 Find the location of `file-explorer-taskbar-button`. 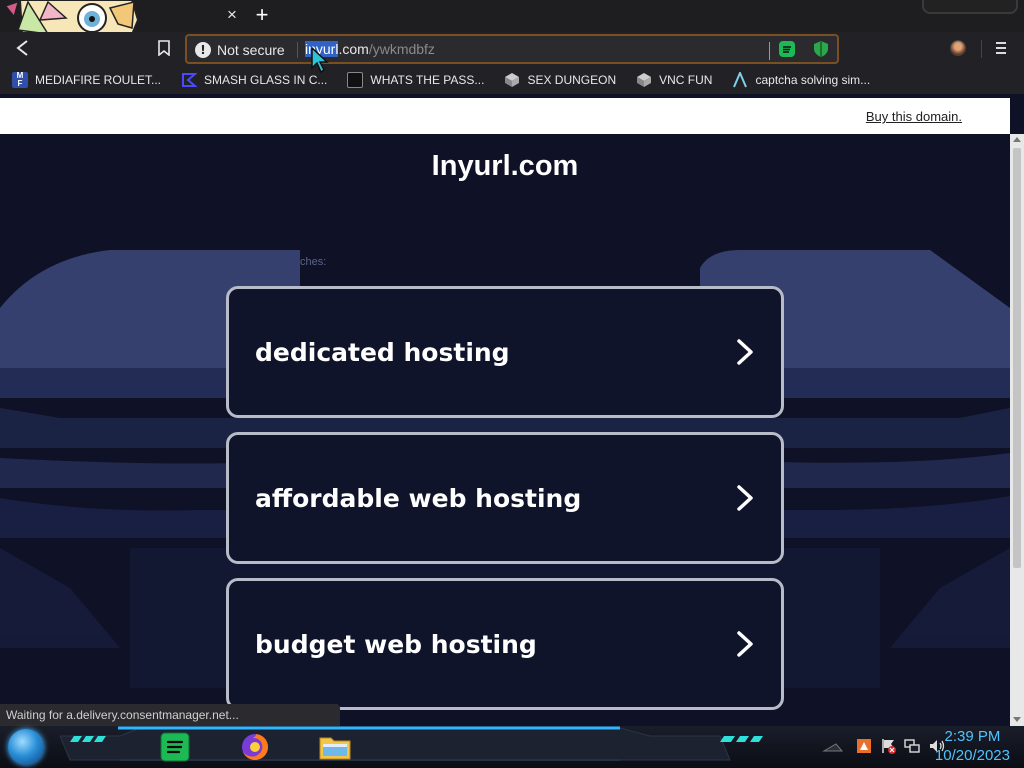

file-explorer-taskbar-button is located at coordinates (335, 747).